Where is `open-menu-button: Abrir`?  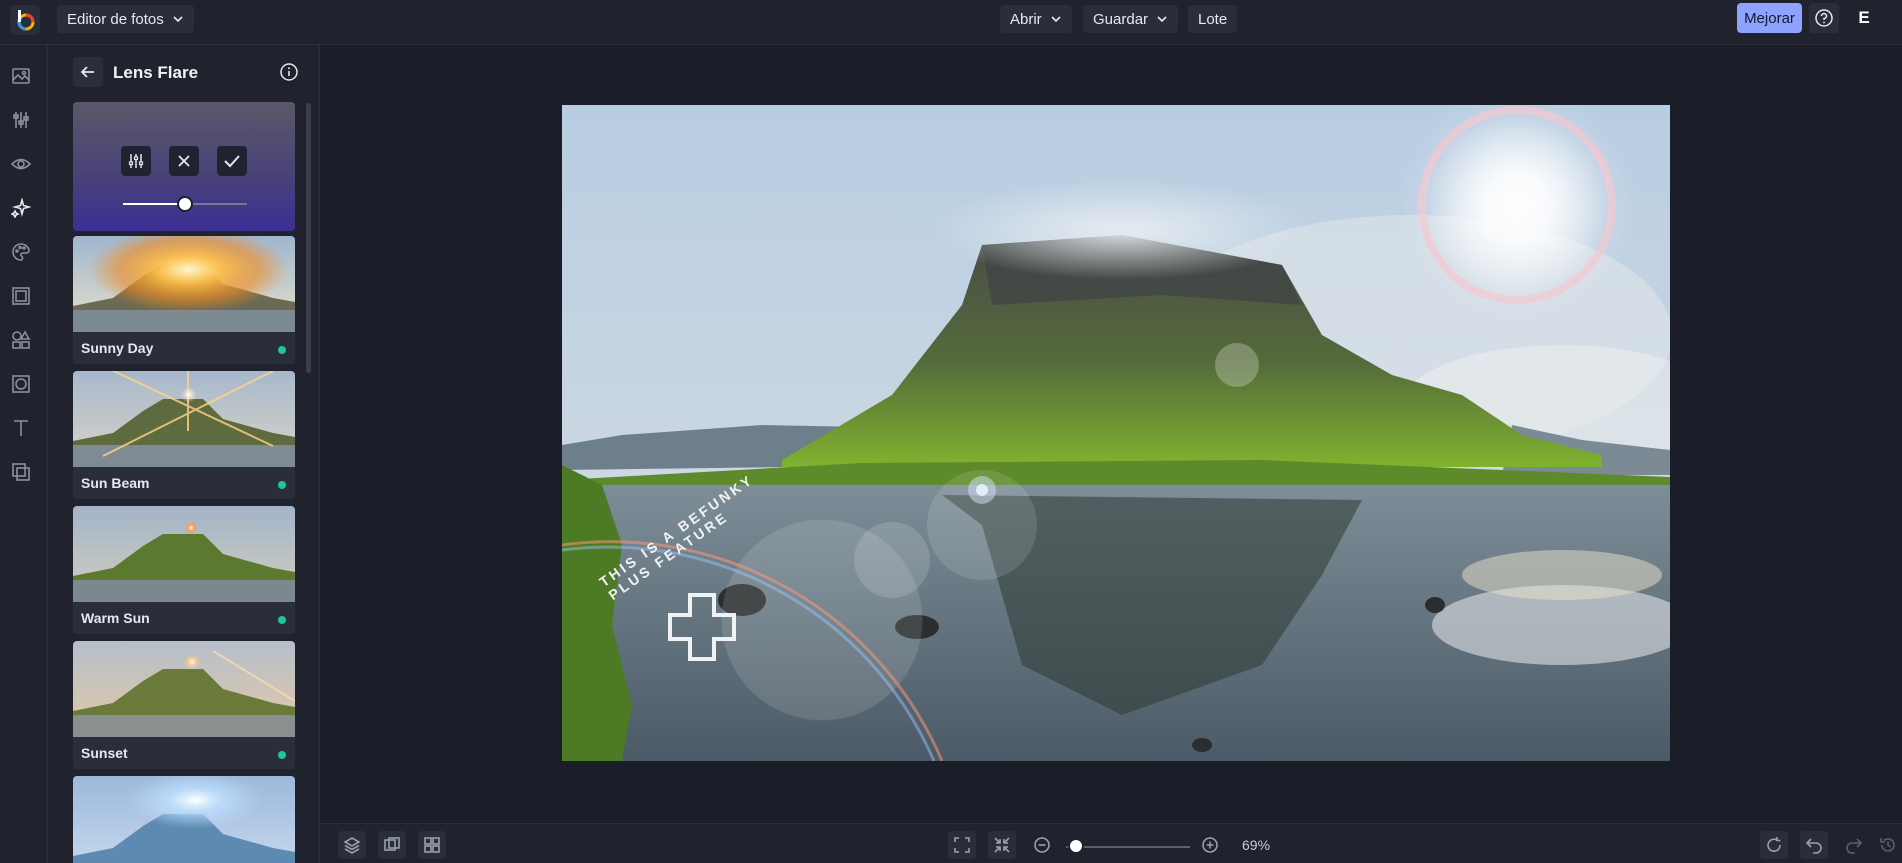
open-menu-button: Abrir is located at coordinates (1036, 19).